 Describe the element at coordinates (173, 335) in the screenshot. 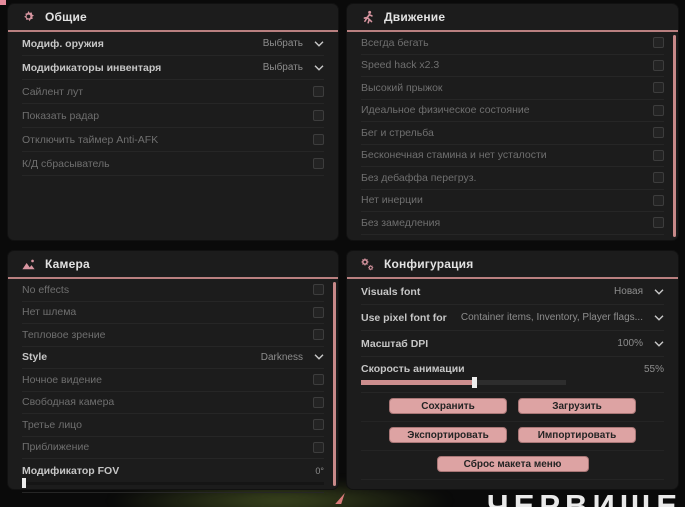

I see `toggle-row: Тепловое зрение` at that location.